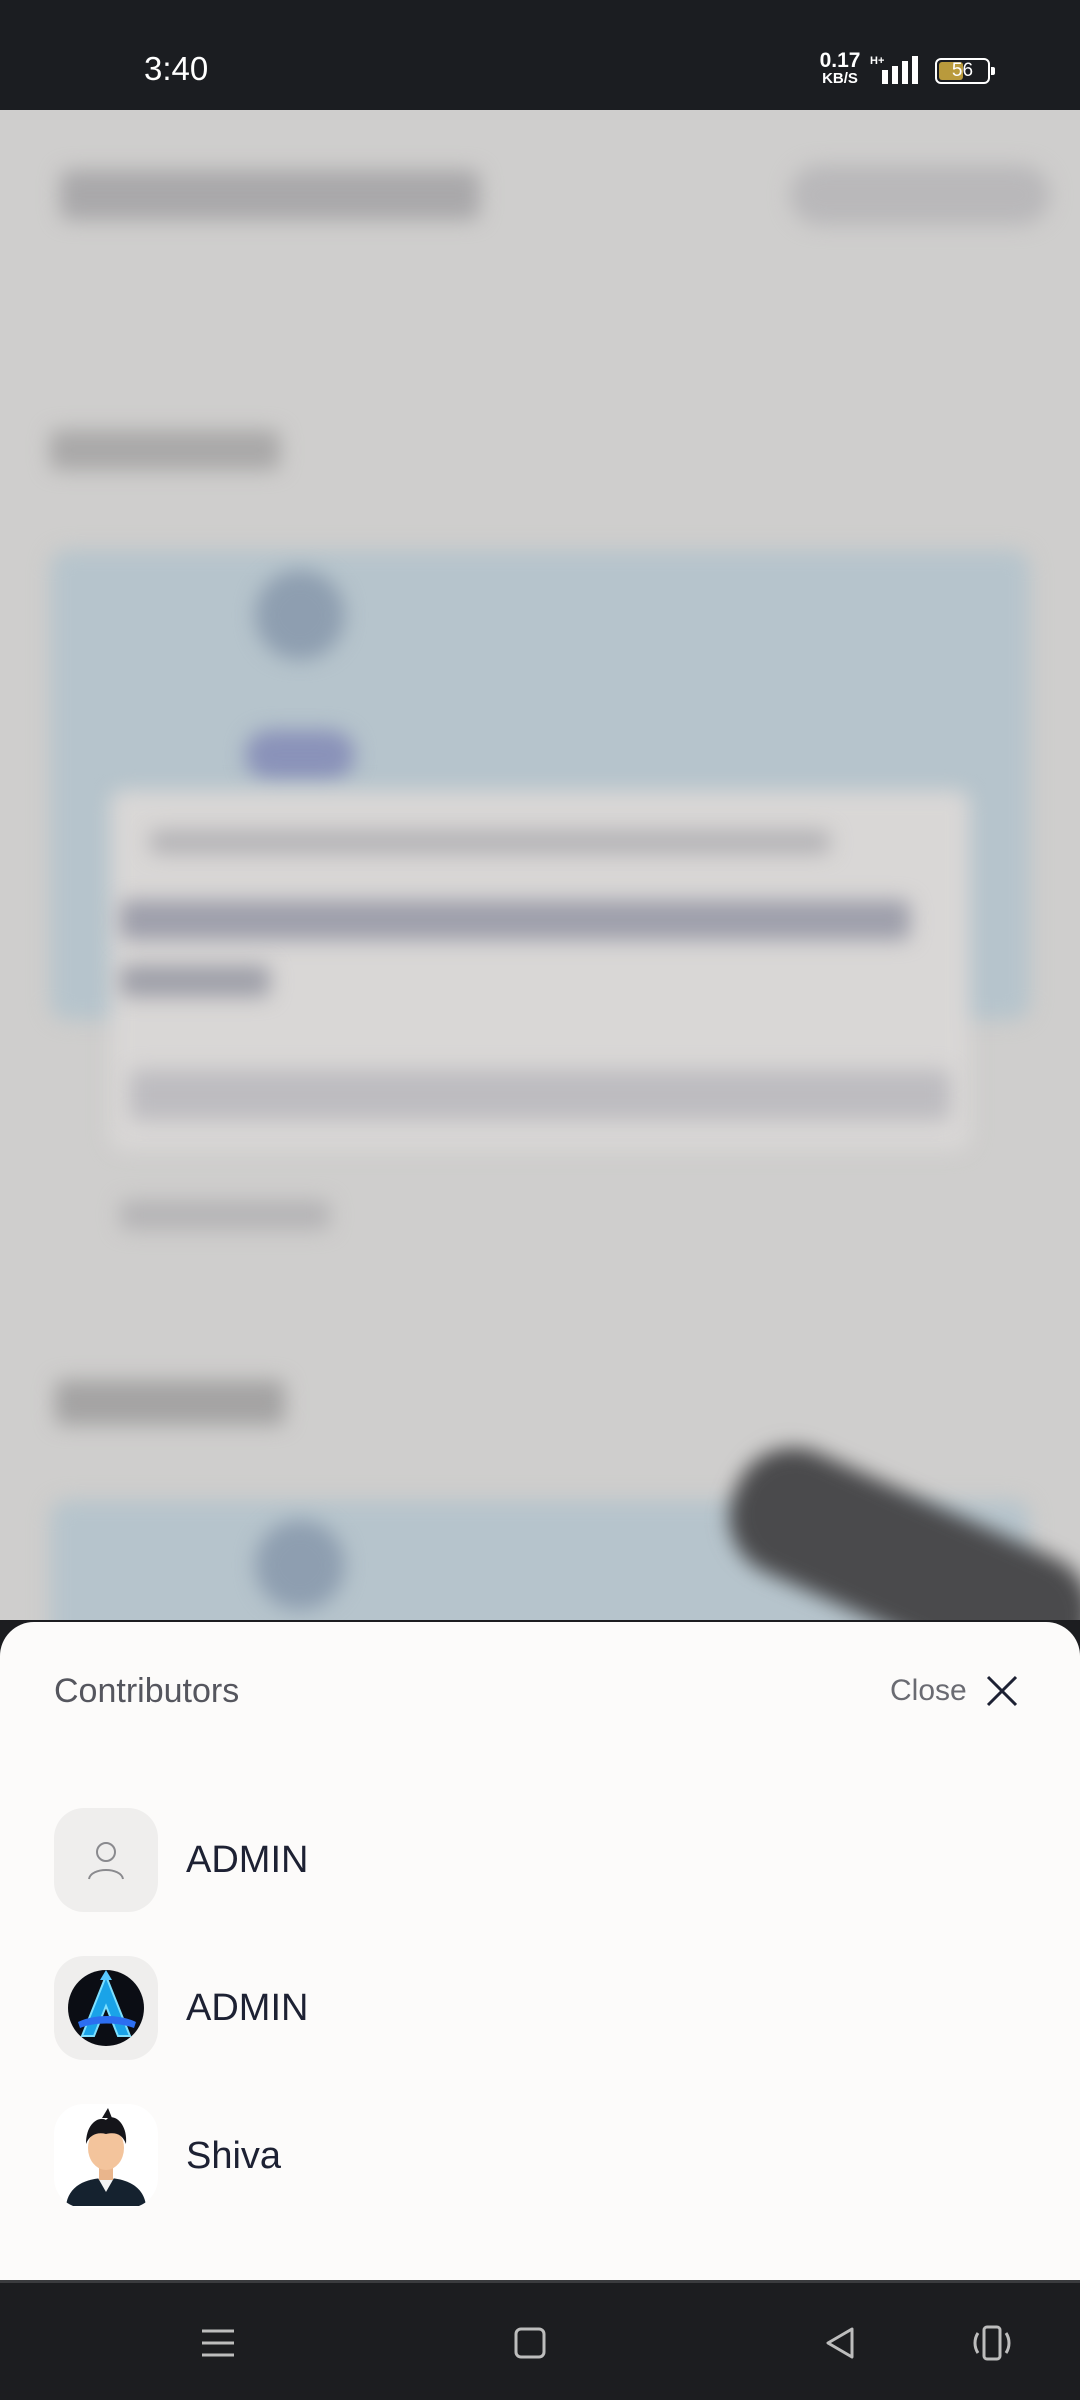 This screenshot has width=1080, height=2400. What do you see at coordinates (894, 69) in the screenshot?
I see `signal-icon: H+` at bounding box center [894, 69].